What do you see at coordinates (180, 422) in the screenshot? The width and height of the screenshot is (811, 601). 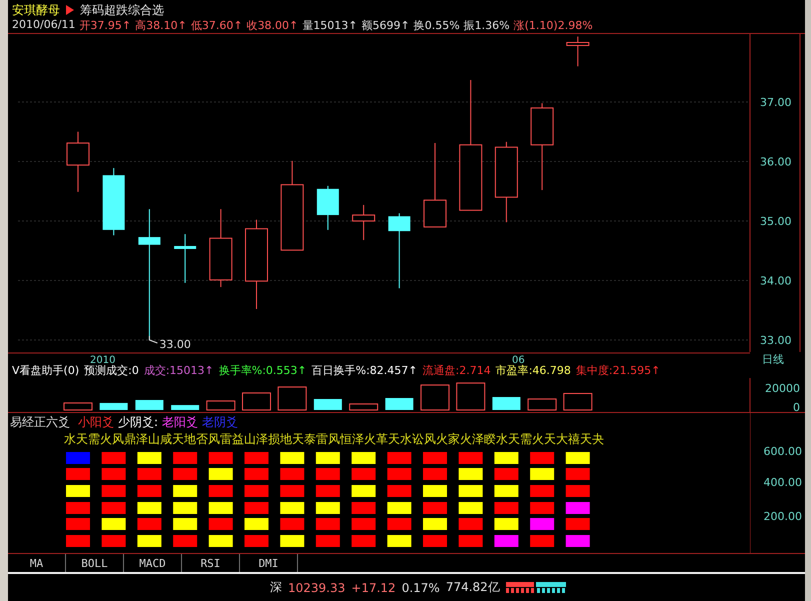 I see `legend-label: 老阳爻` at bounding box center [180, 422].